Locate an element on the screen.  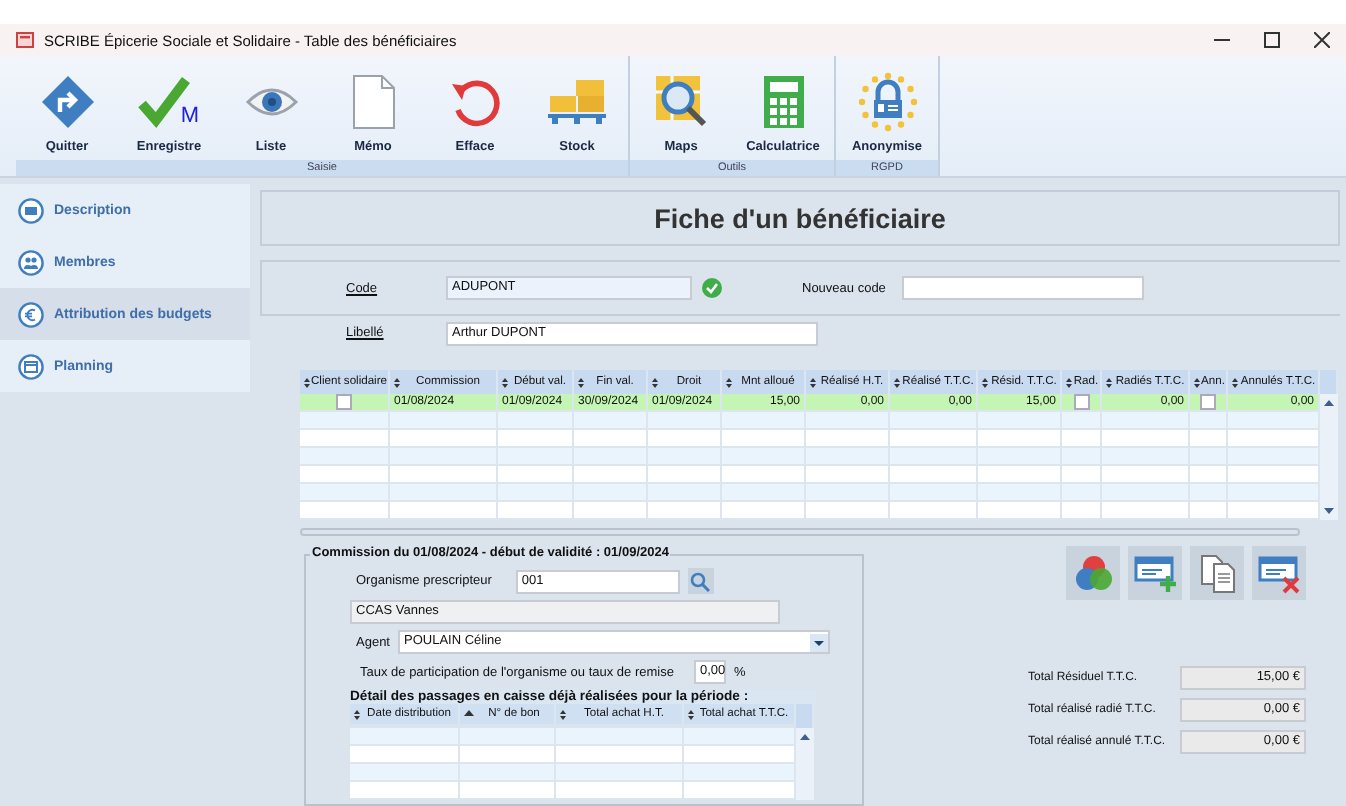
search-button is located at coordinates (700, 581).